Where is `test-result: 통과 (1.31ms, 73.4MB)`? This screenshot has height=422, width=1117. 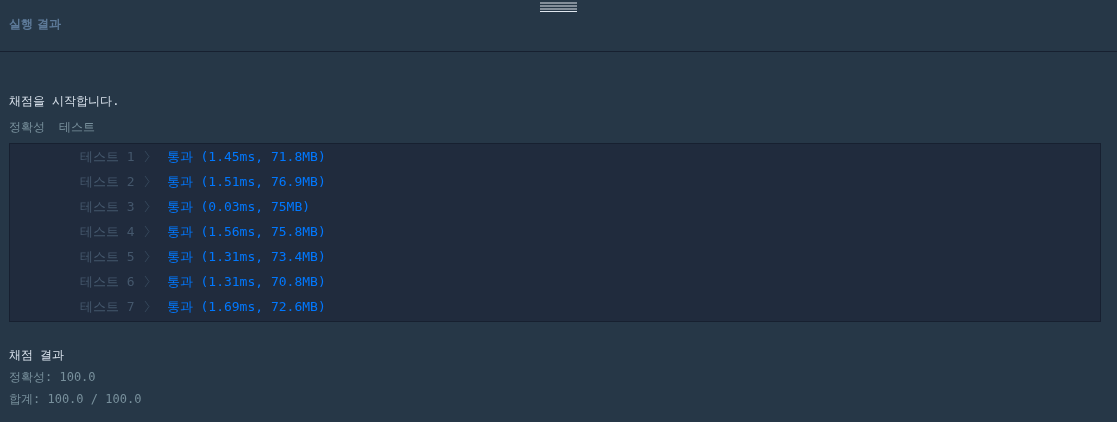
test-result: 통과 (1.31ms, 73.4MB) is located at coordinates (246, 256).